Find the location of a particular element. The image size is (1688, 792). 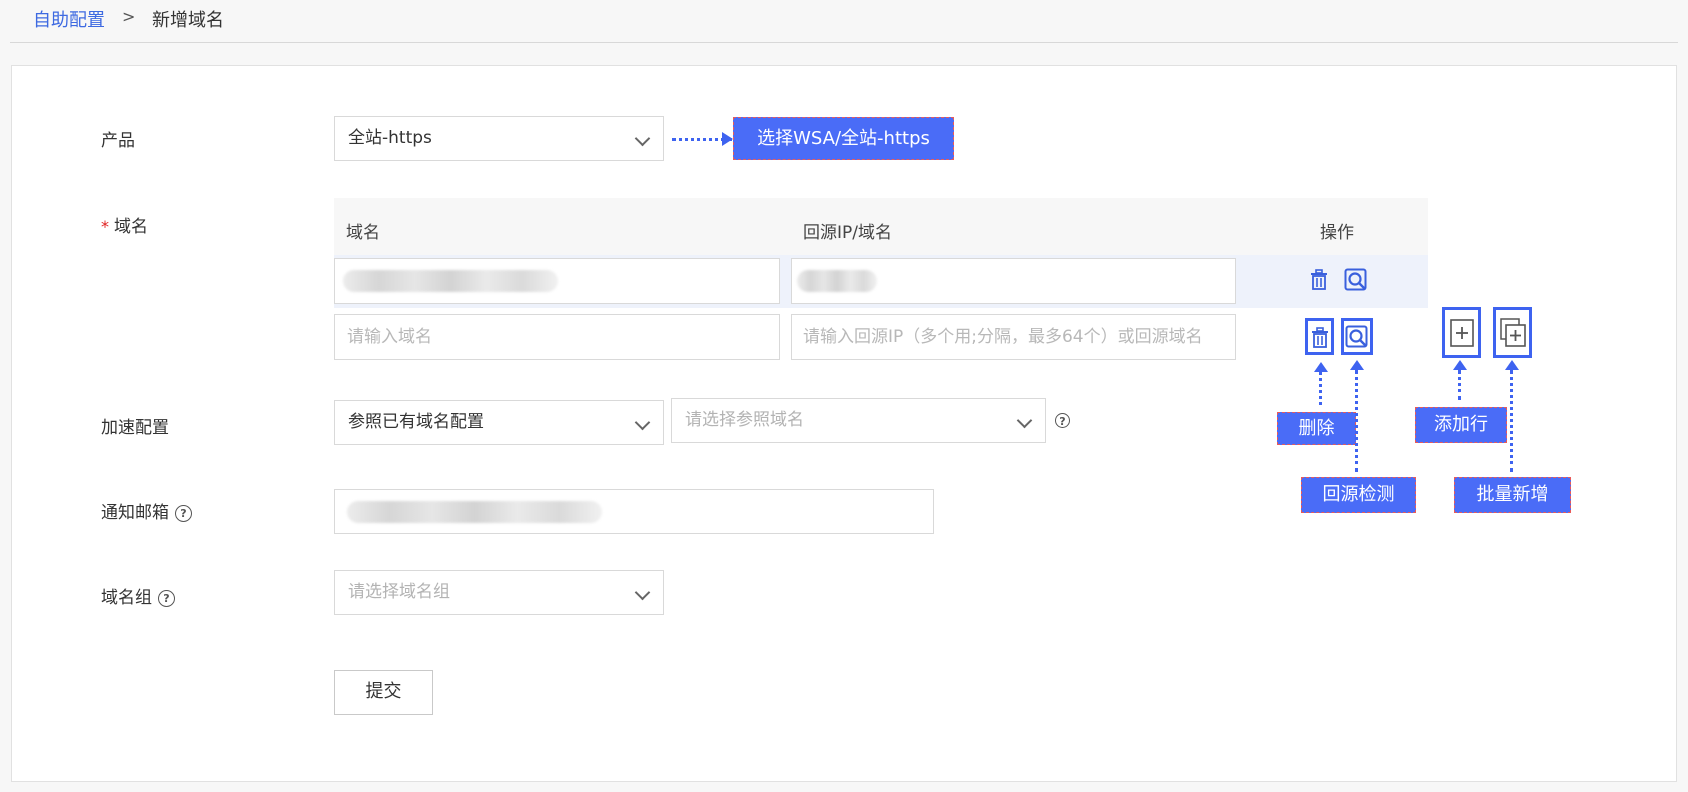

batch-add-button is located at coordinates (1512, 332).